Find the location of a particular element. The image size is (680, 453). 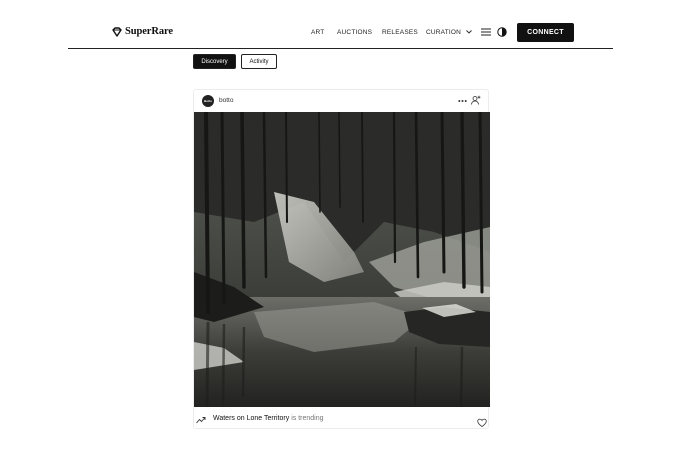

avatar: Botto is located at coordinates (208, 101).